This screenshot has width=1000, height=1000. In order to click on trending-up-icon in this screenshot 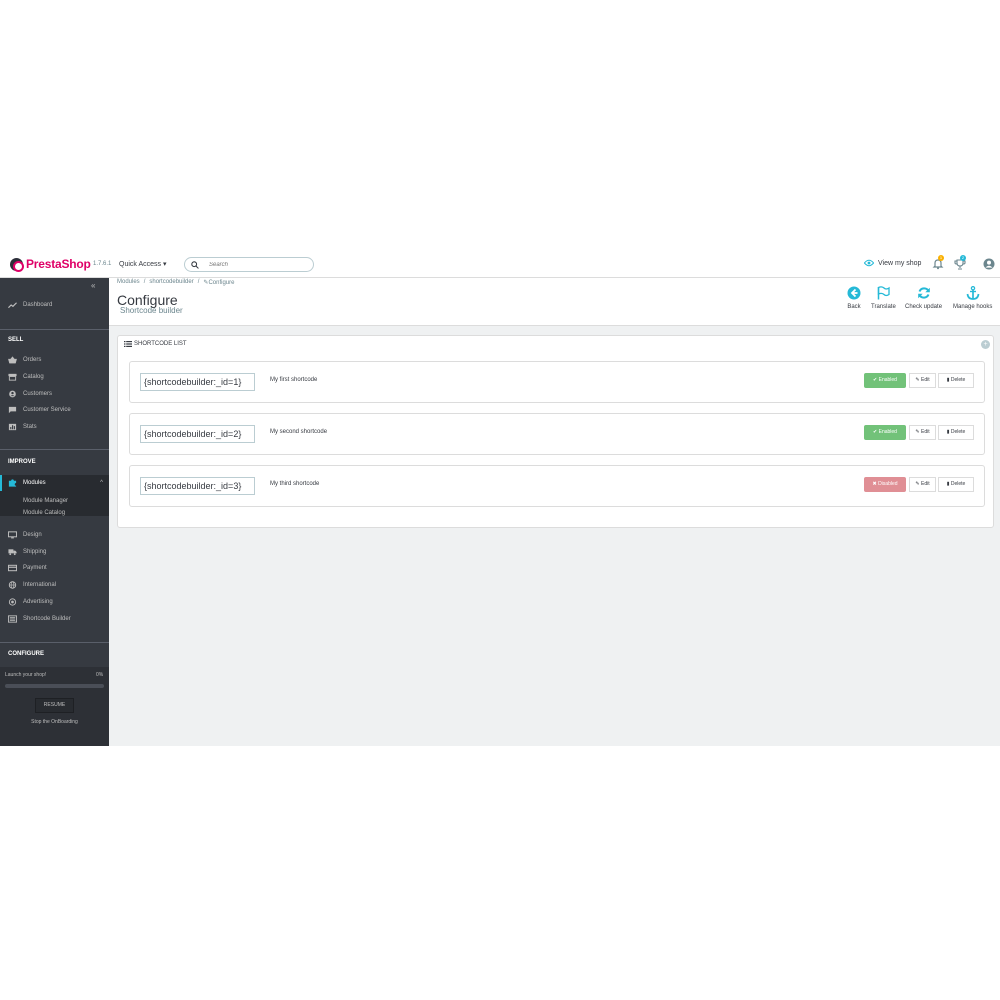, I will do `click(12, 305)`.